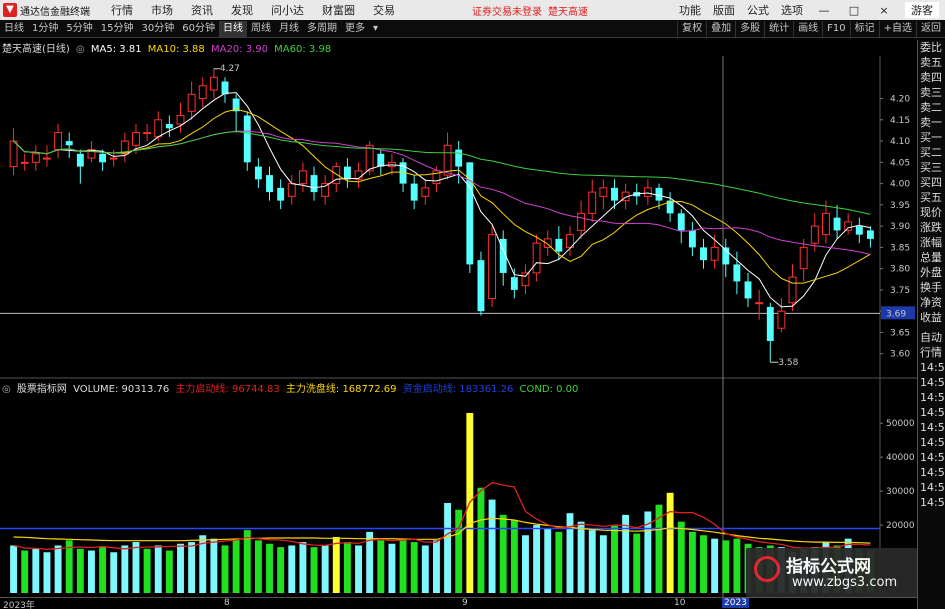 This screenshot has width=945, height=609. I want to click on side-lower-item: 自动, so click(931, 337).